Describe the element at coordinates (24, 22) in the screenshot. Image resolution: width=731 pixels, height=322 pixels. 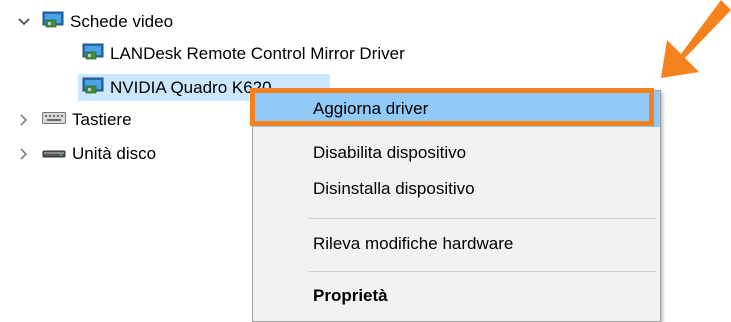
I see `chevron-down-icon` at that location.